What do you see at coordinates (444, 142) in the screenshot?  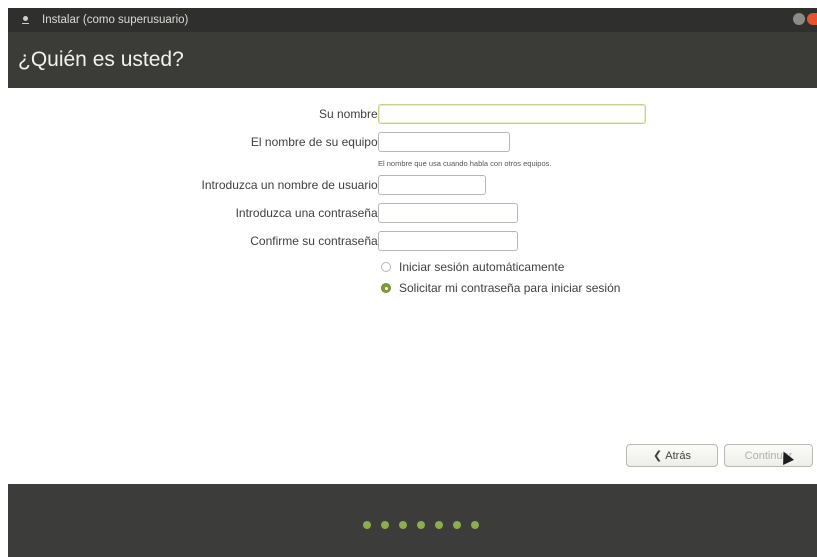 I see `computer-name-input` at bounding box center [444, 142].